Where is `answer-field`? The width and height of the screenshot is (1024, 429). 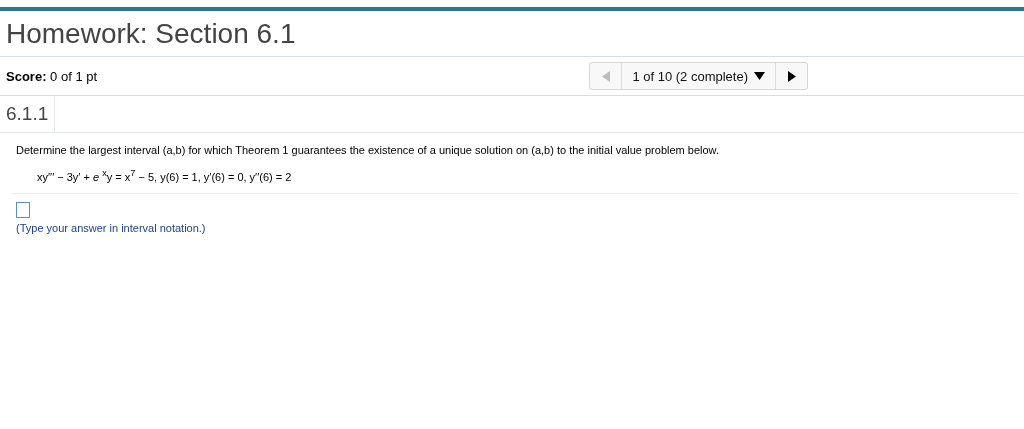
answer-field is located at coordinates (23, 209).